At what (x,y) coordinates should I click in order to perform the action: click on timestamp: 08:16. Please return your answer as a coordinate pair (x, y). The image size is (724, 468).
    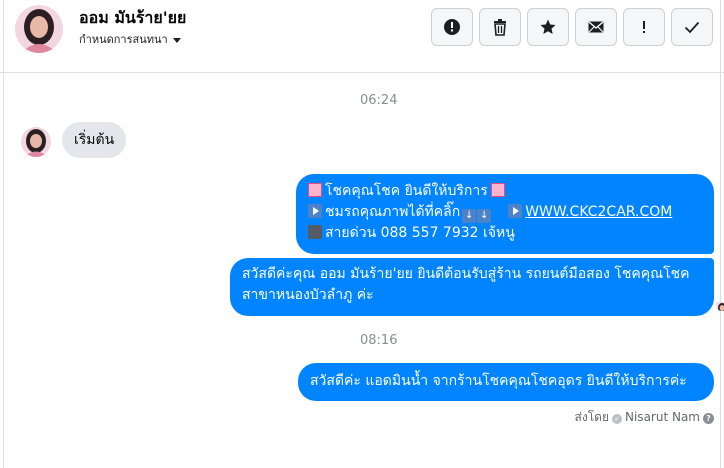
    Looking at the image, I should click on (379, 340).